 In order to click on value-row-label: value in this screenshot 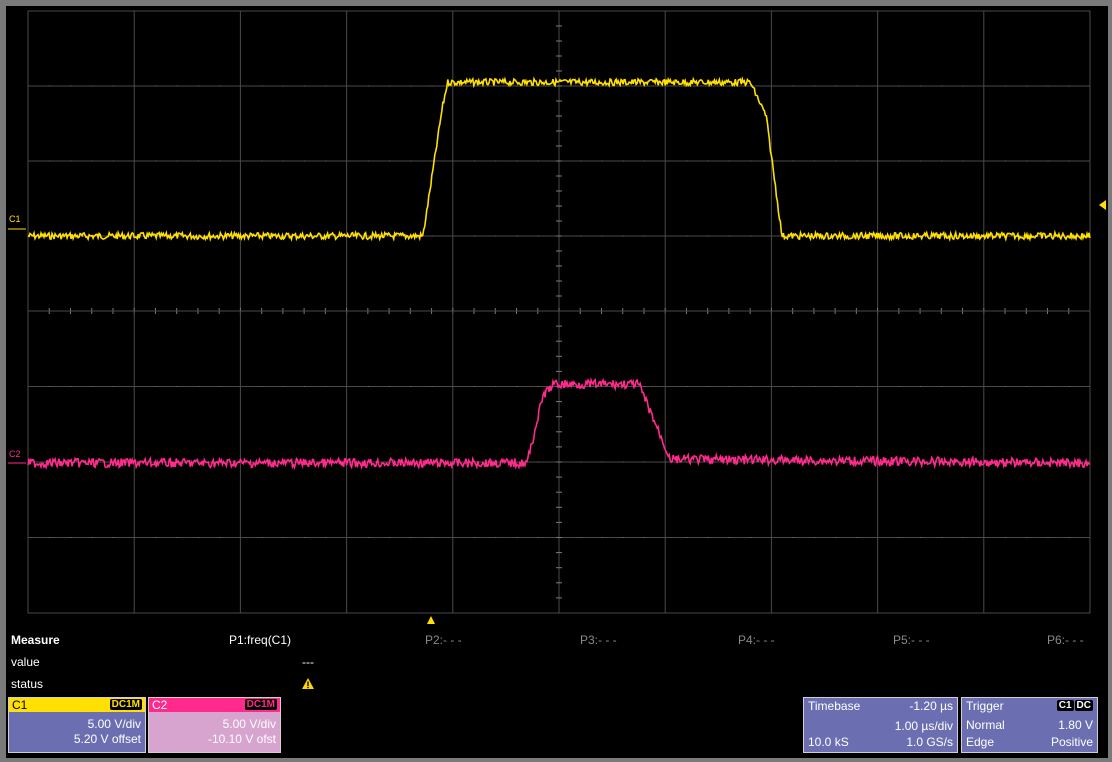, I will do `click(25, 662)`.